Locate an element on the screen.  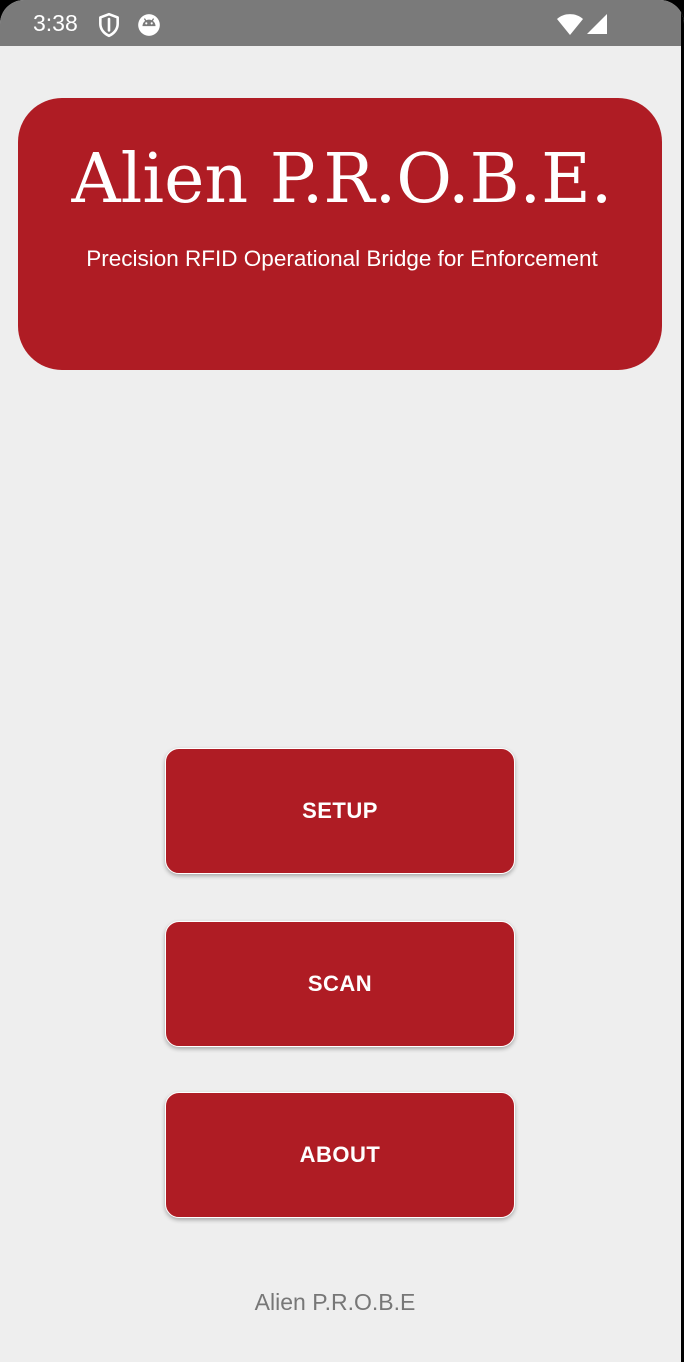
footer-app-name: Alien P.R.O.B.E is located at coordinates (335, 1302).